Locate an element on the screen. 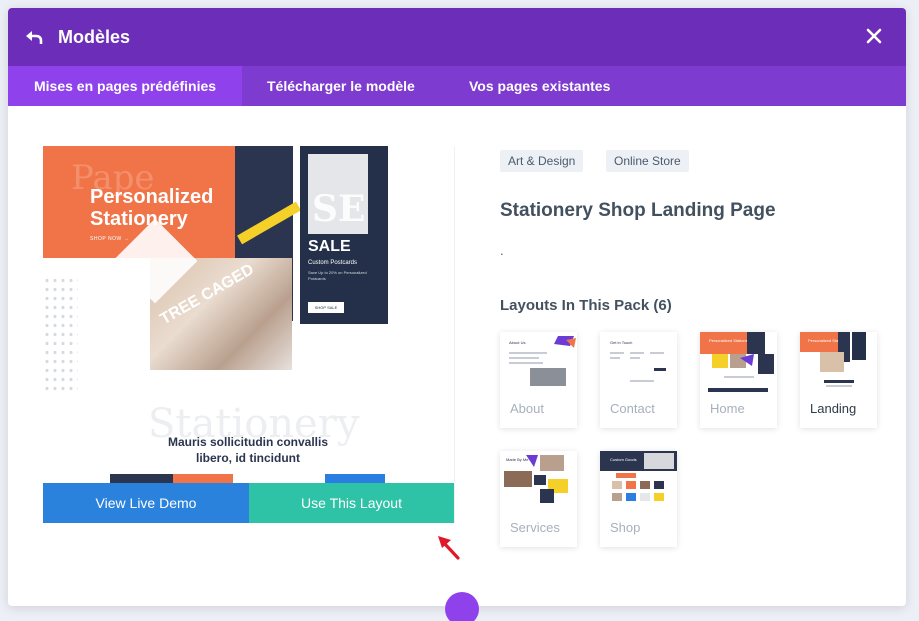 This screenshot has width=919, height=621. layout-description: . is located at coordinates (502, 250).